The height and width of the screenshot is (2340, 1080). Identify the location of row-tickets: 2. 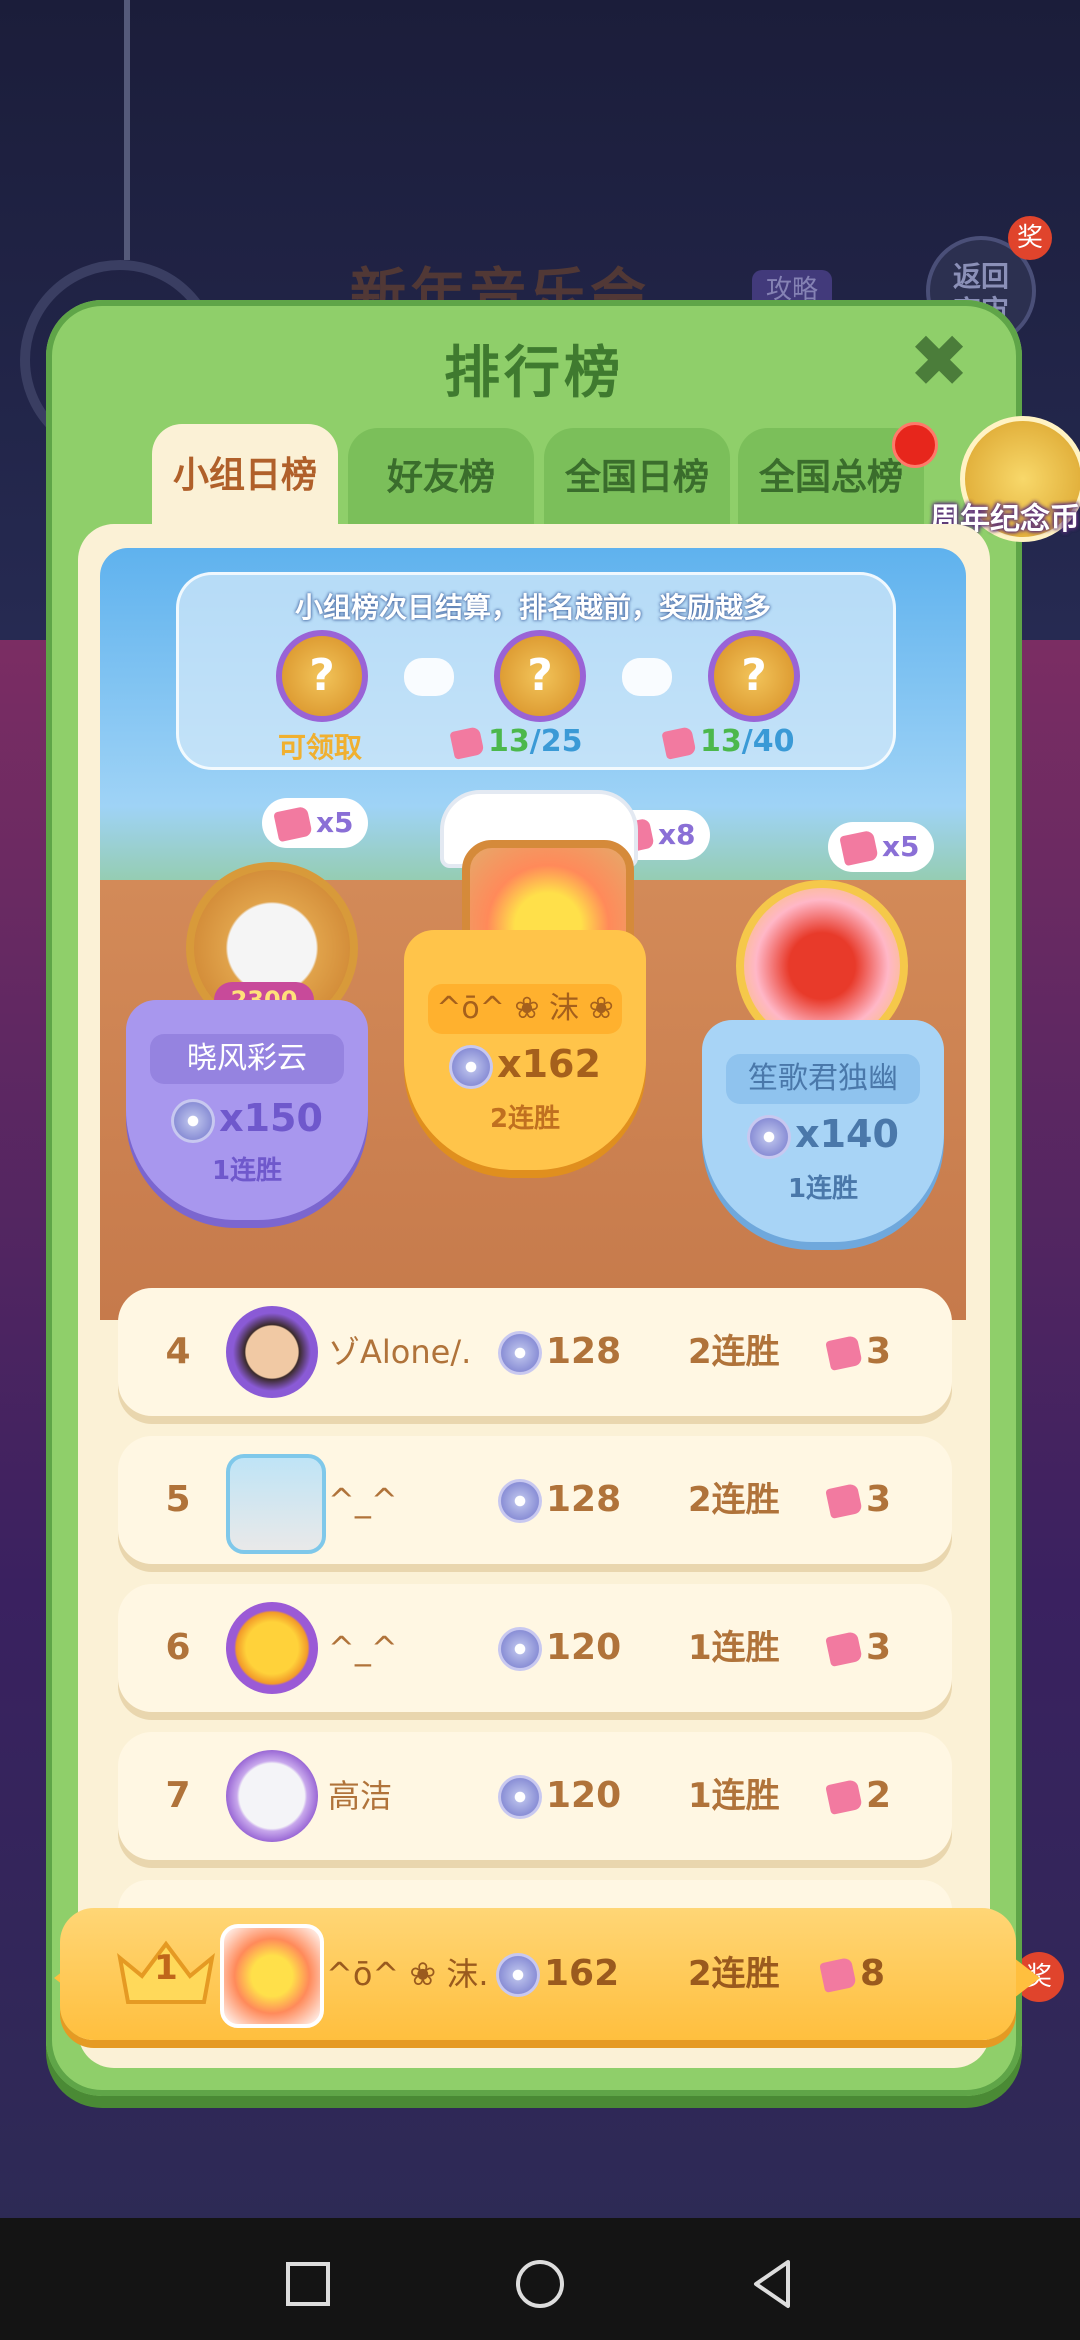
(858, 1796).